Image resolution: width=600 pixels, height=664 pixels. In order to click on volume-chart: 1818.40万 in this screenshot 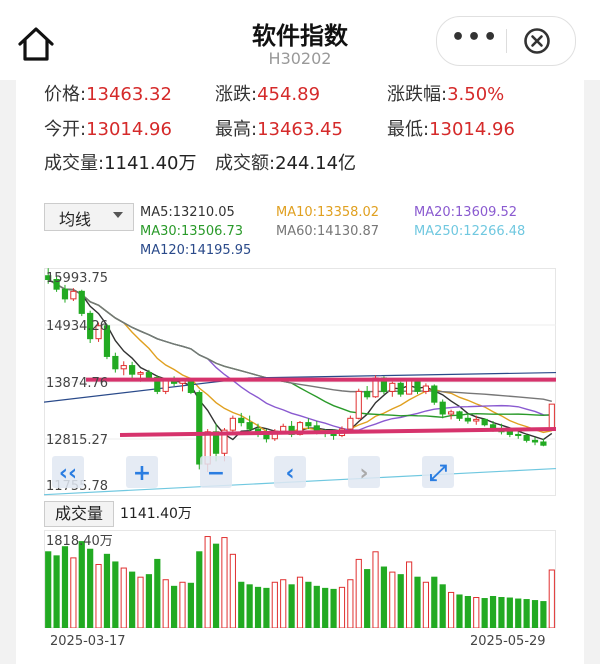, I will do `click(300, 579)`.